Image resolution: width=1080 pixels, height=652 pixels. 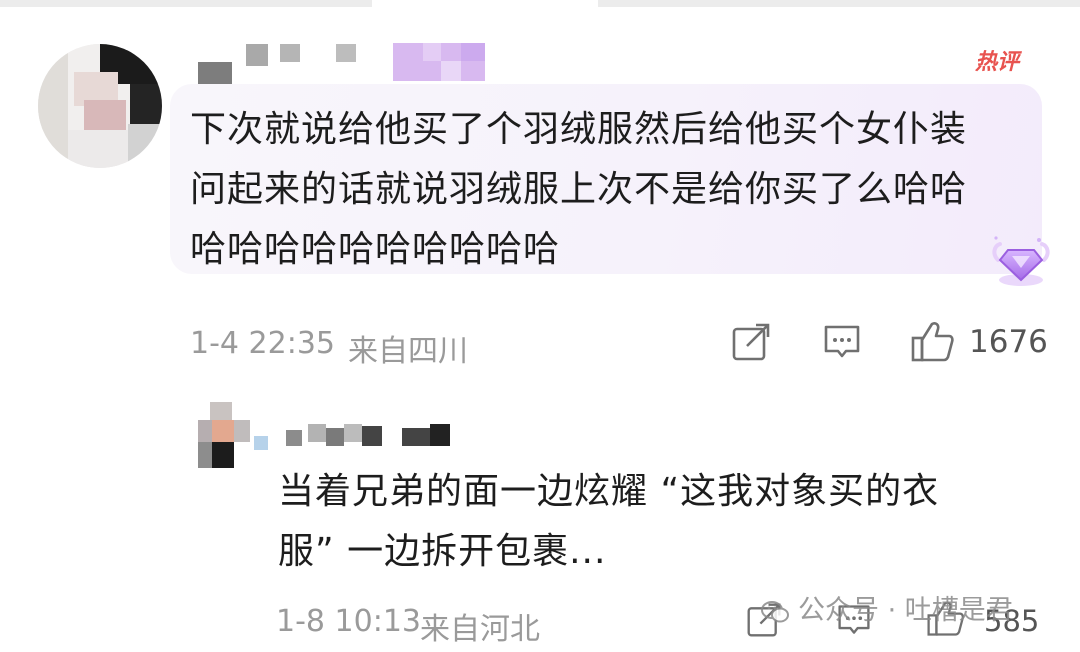 What do you see at coordinates (842, 342) in the screenshot?
I see `comment-icon` at bounding box center [842, 342].